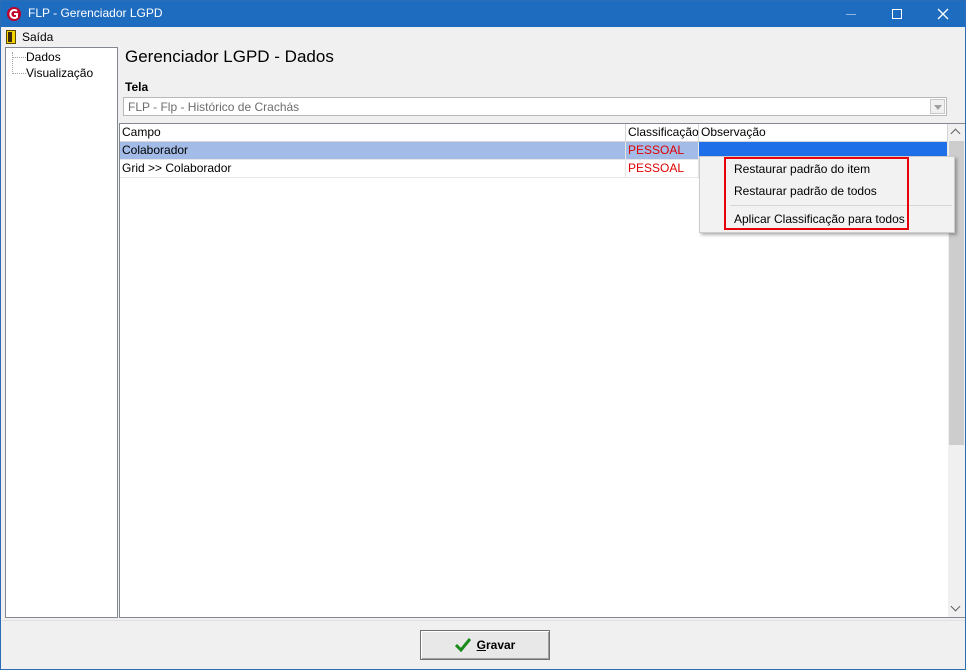 This screenshot has width=966, height=670. What do you see at coordinates (481, 645) in the screenshot?
I see `gravar-mnemonic: G` at bounding box center [481, 645].